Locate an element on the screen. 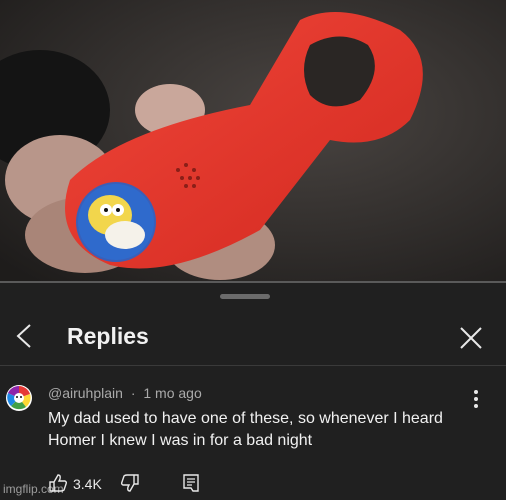 Image resolution: width=506 pixels, height=500 pixels. page-title: Replies is located at coordinates (108, 336).